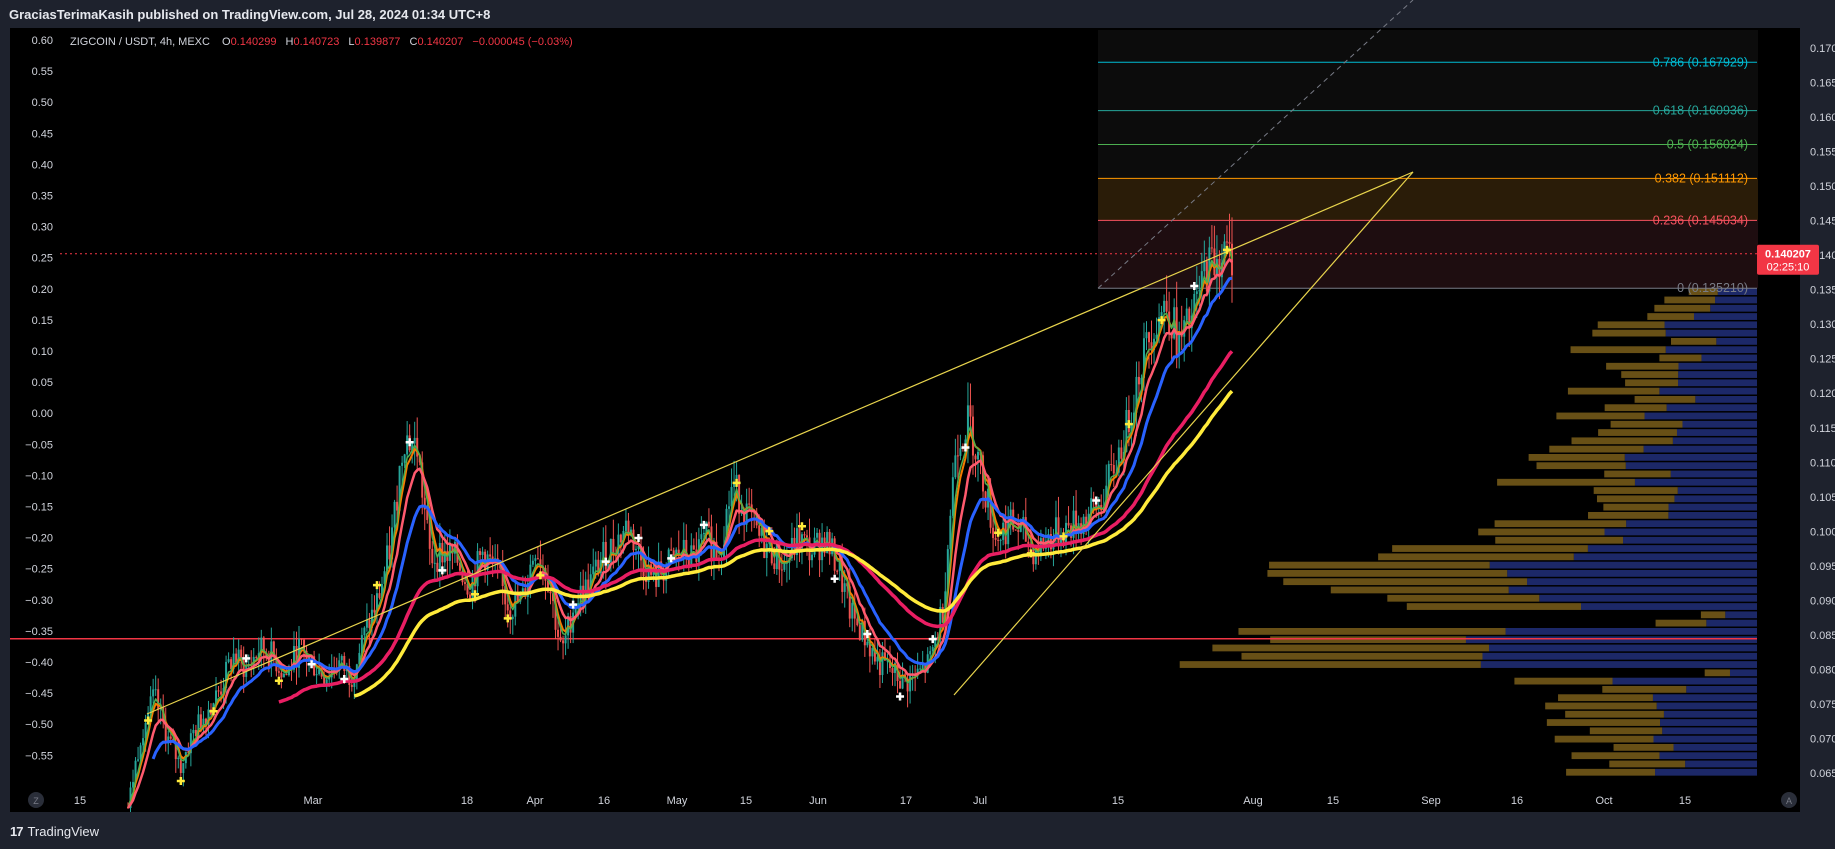  I want to click on fib-level-label: 0 (0.135210), so click(1712, 288).